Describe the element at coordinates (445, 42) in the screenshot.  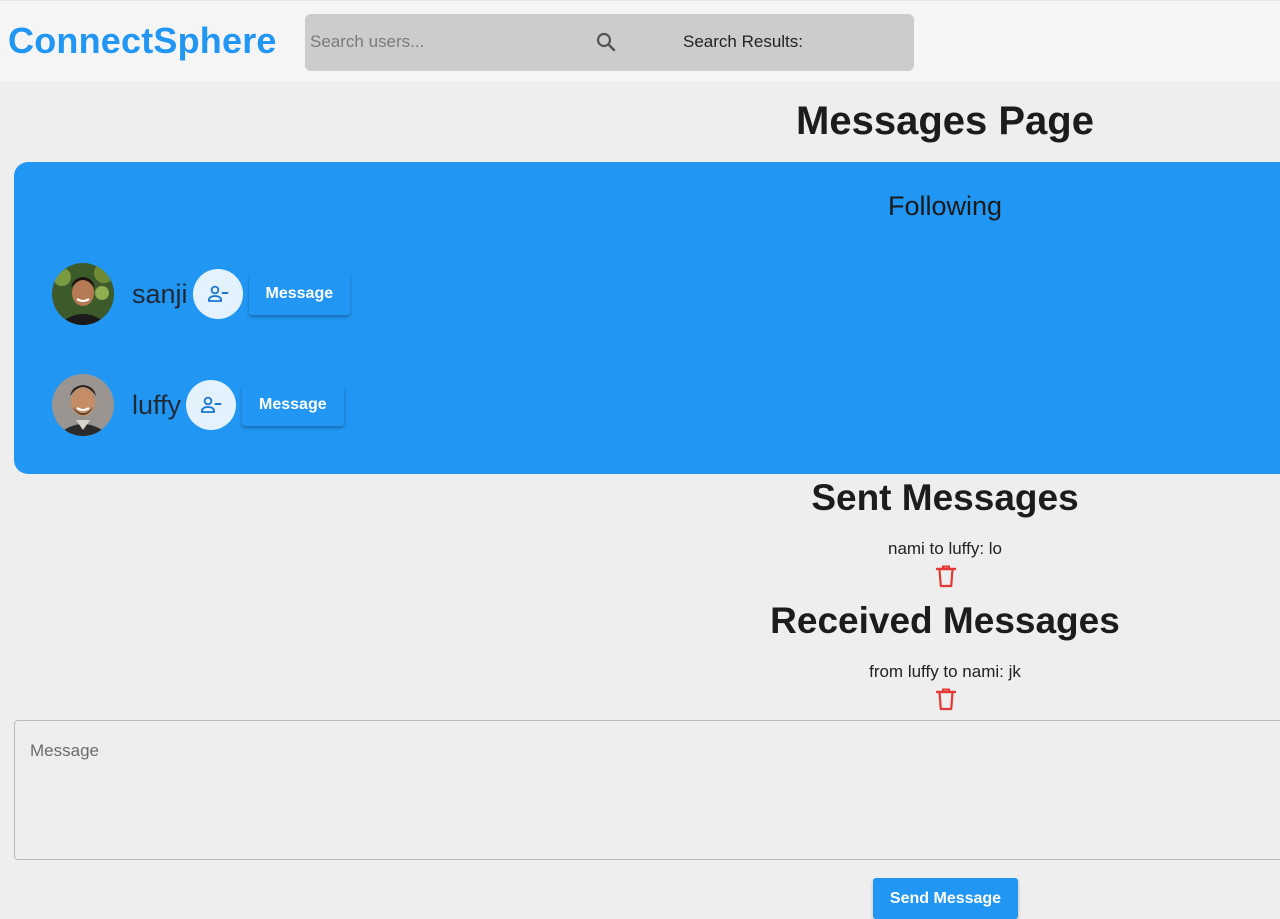
I see `search-input` at that location.